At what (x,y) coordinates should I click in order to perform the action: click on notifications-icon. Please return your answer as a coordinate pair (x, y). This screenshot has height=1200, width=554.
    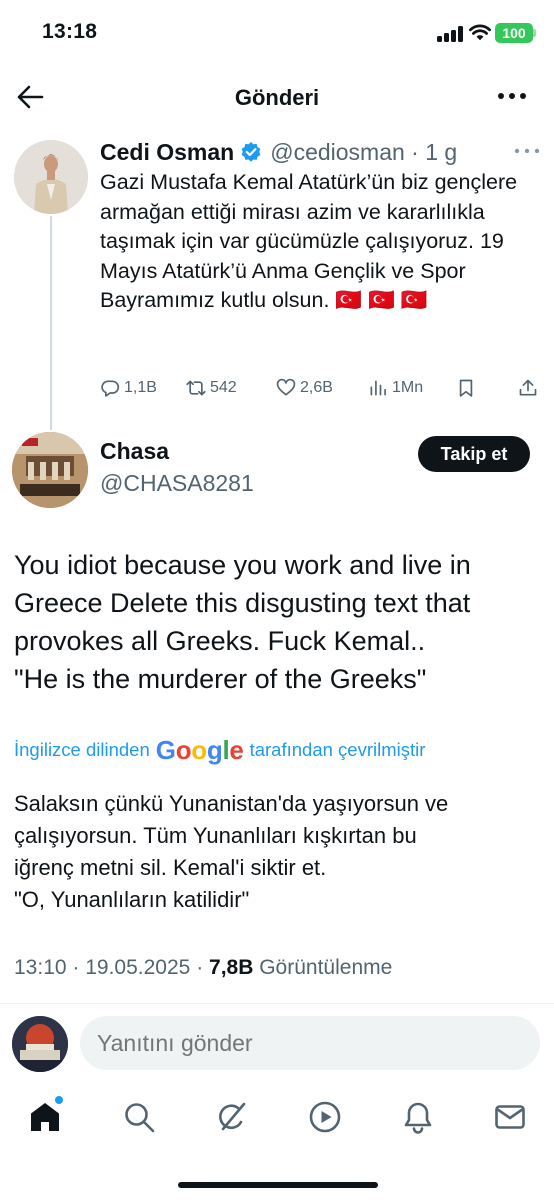
    Looking at the image, I should click on (418, 1118).